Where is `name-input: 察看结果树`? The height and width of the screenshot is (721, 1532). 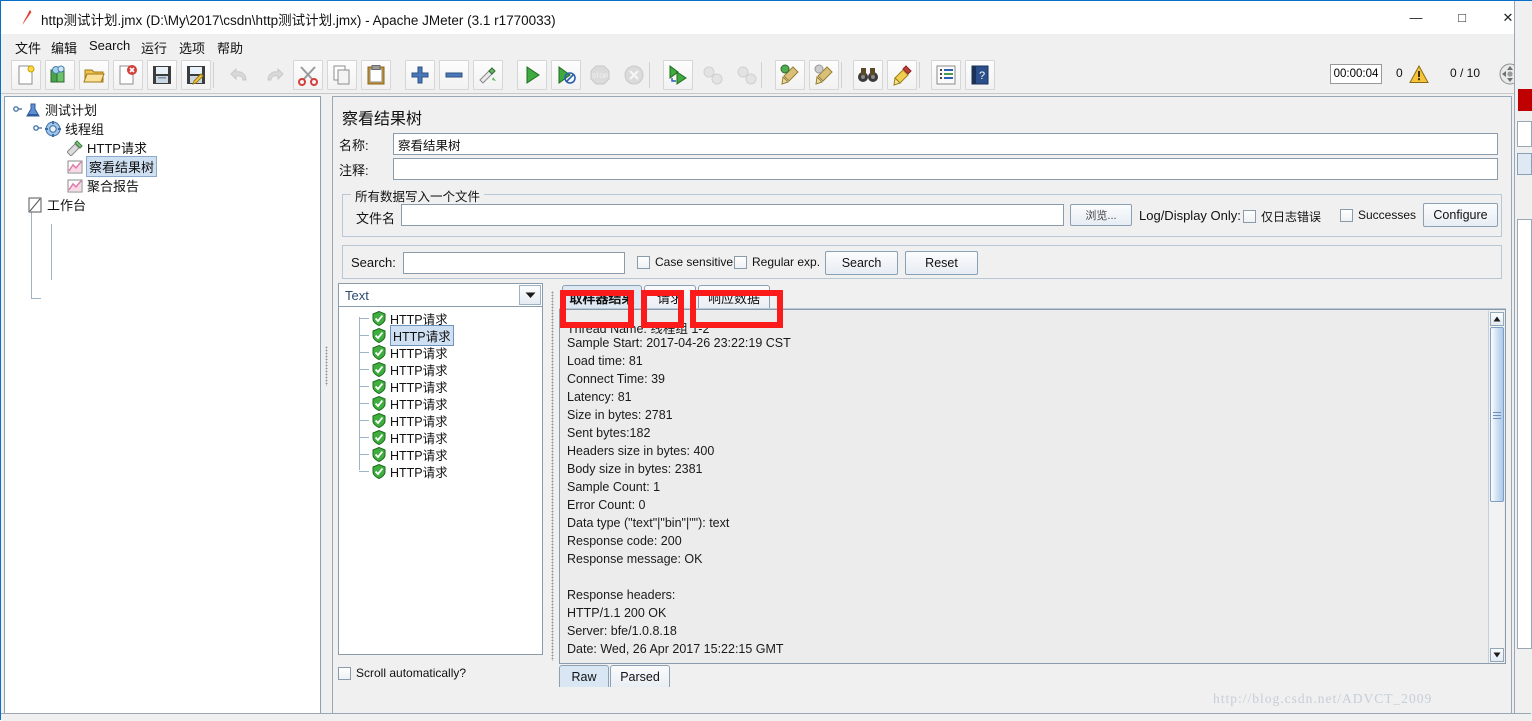
name-input: 察看结果树 is located at coordinates (945, 144).